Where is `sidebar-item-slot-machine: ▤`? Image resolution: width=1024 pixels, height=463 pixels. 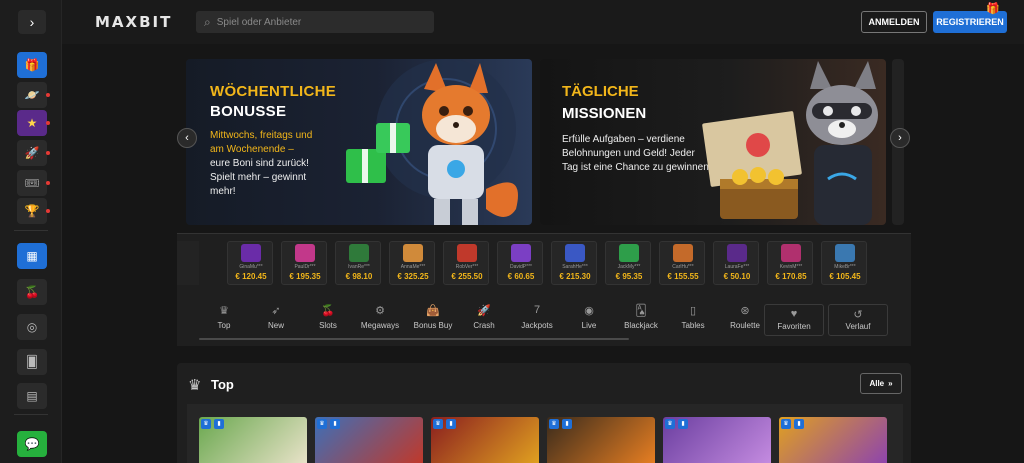 sidebar-item-slot-machine: ▤ is located at coordinates (32, 396).